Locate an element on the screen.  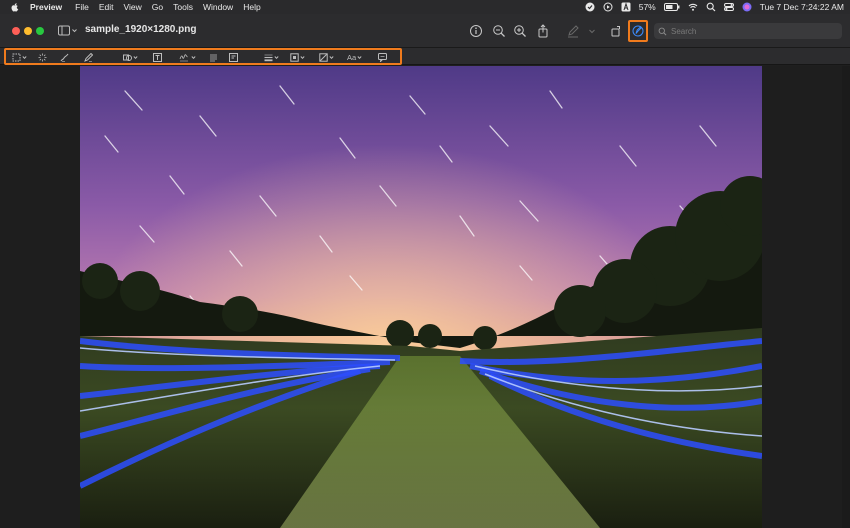
share-button is located at coordinates (543, 31).